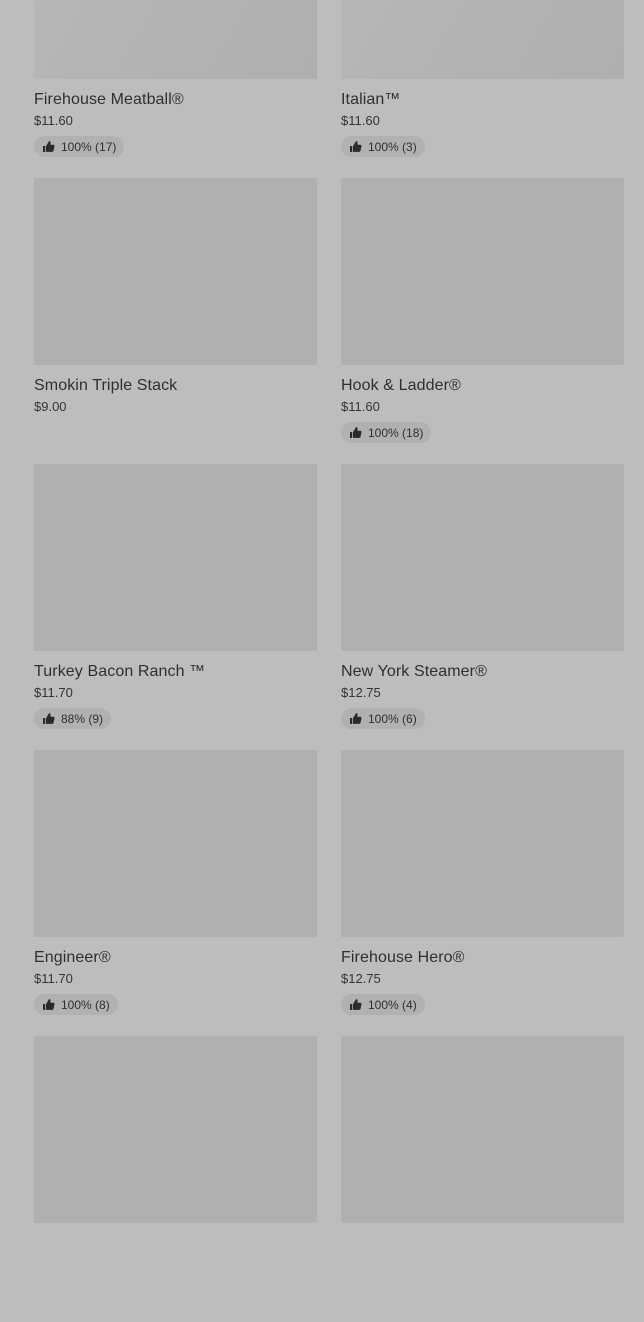  I want to click on rating-text: 100% (18), so click(396, 432).